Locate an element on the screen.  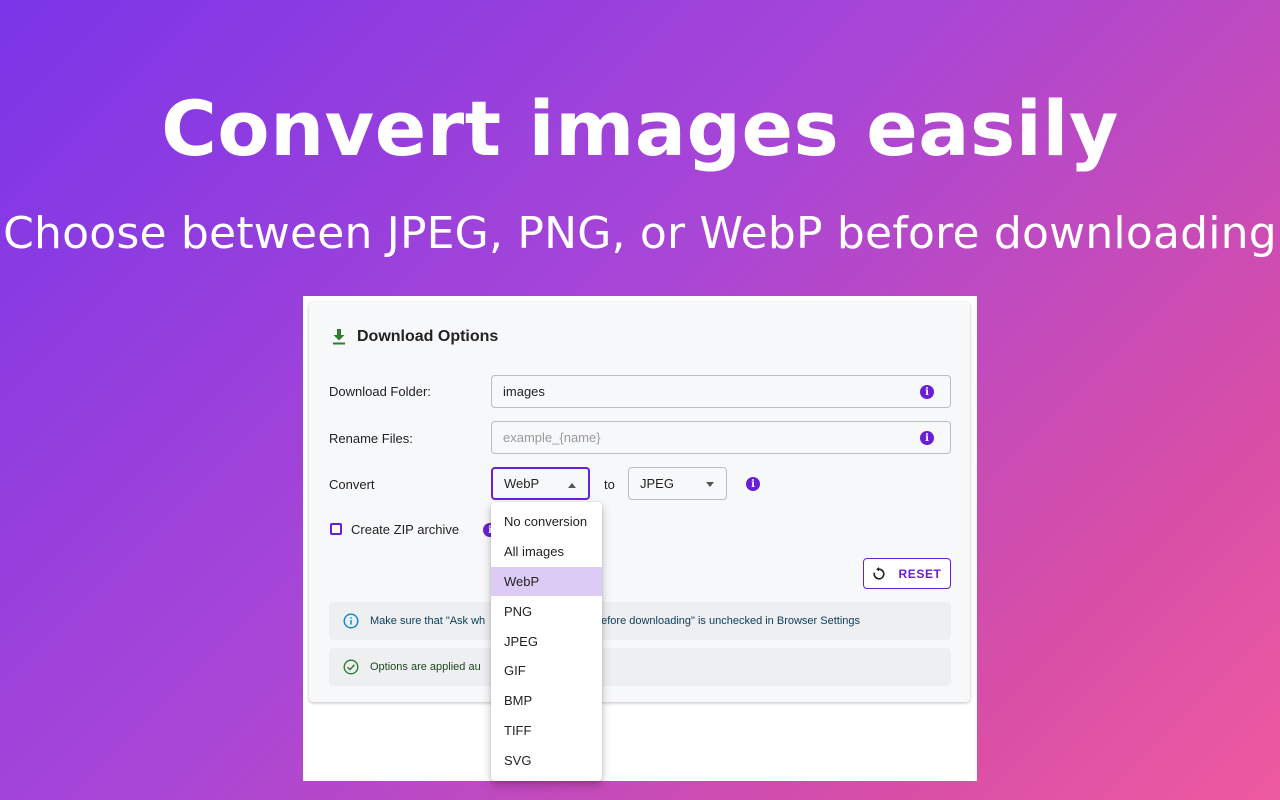
option-bmp: BMP is located at coordinates (546, 701).